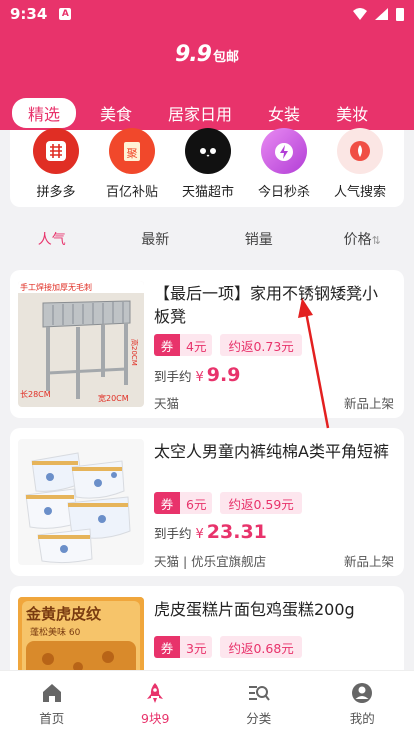 This screenshot has width=414, height=736. Describe the element at coordinates (261, 345) in the screenshot. I see `rebate-badge: 约返0.73元` at that location.